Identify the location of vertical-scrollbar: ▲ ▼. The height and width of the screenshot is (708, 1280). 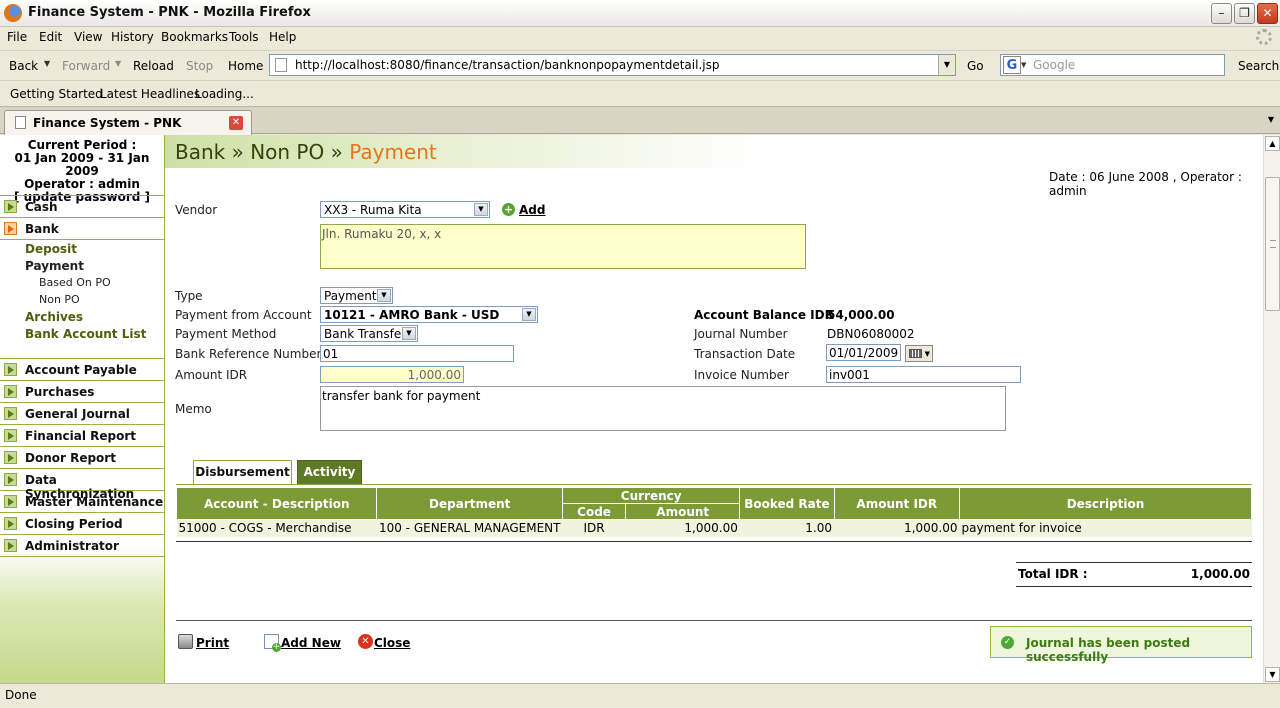
(1271, 409).